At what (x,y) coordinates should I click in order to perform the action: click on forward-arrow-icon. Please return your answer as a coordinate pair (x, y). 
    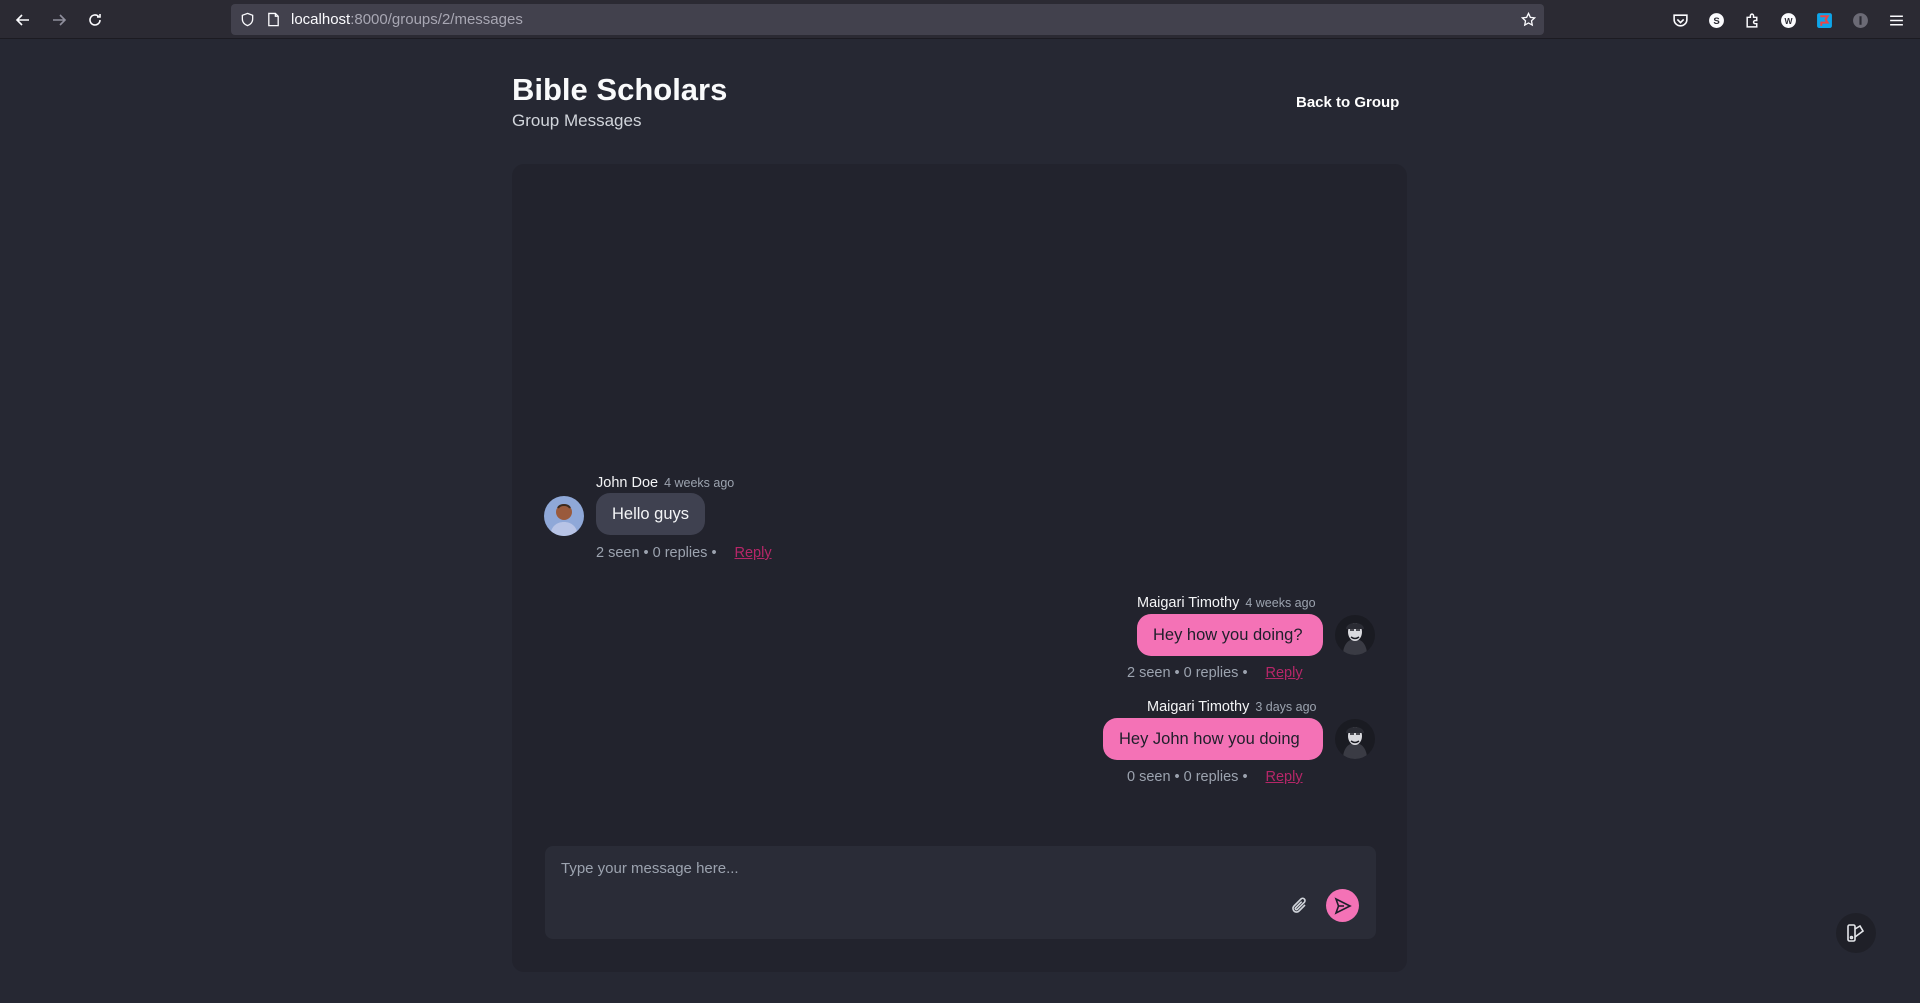
    Looking at the image, I should click on (59, 20).